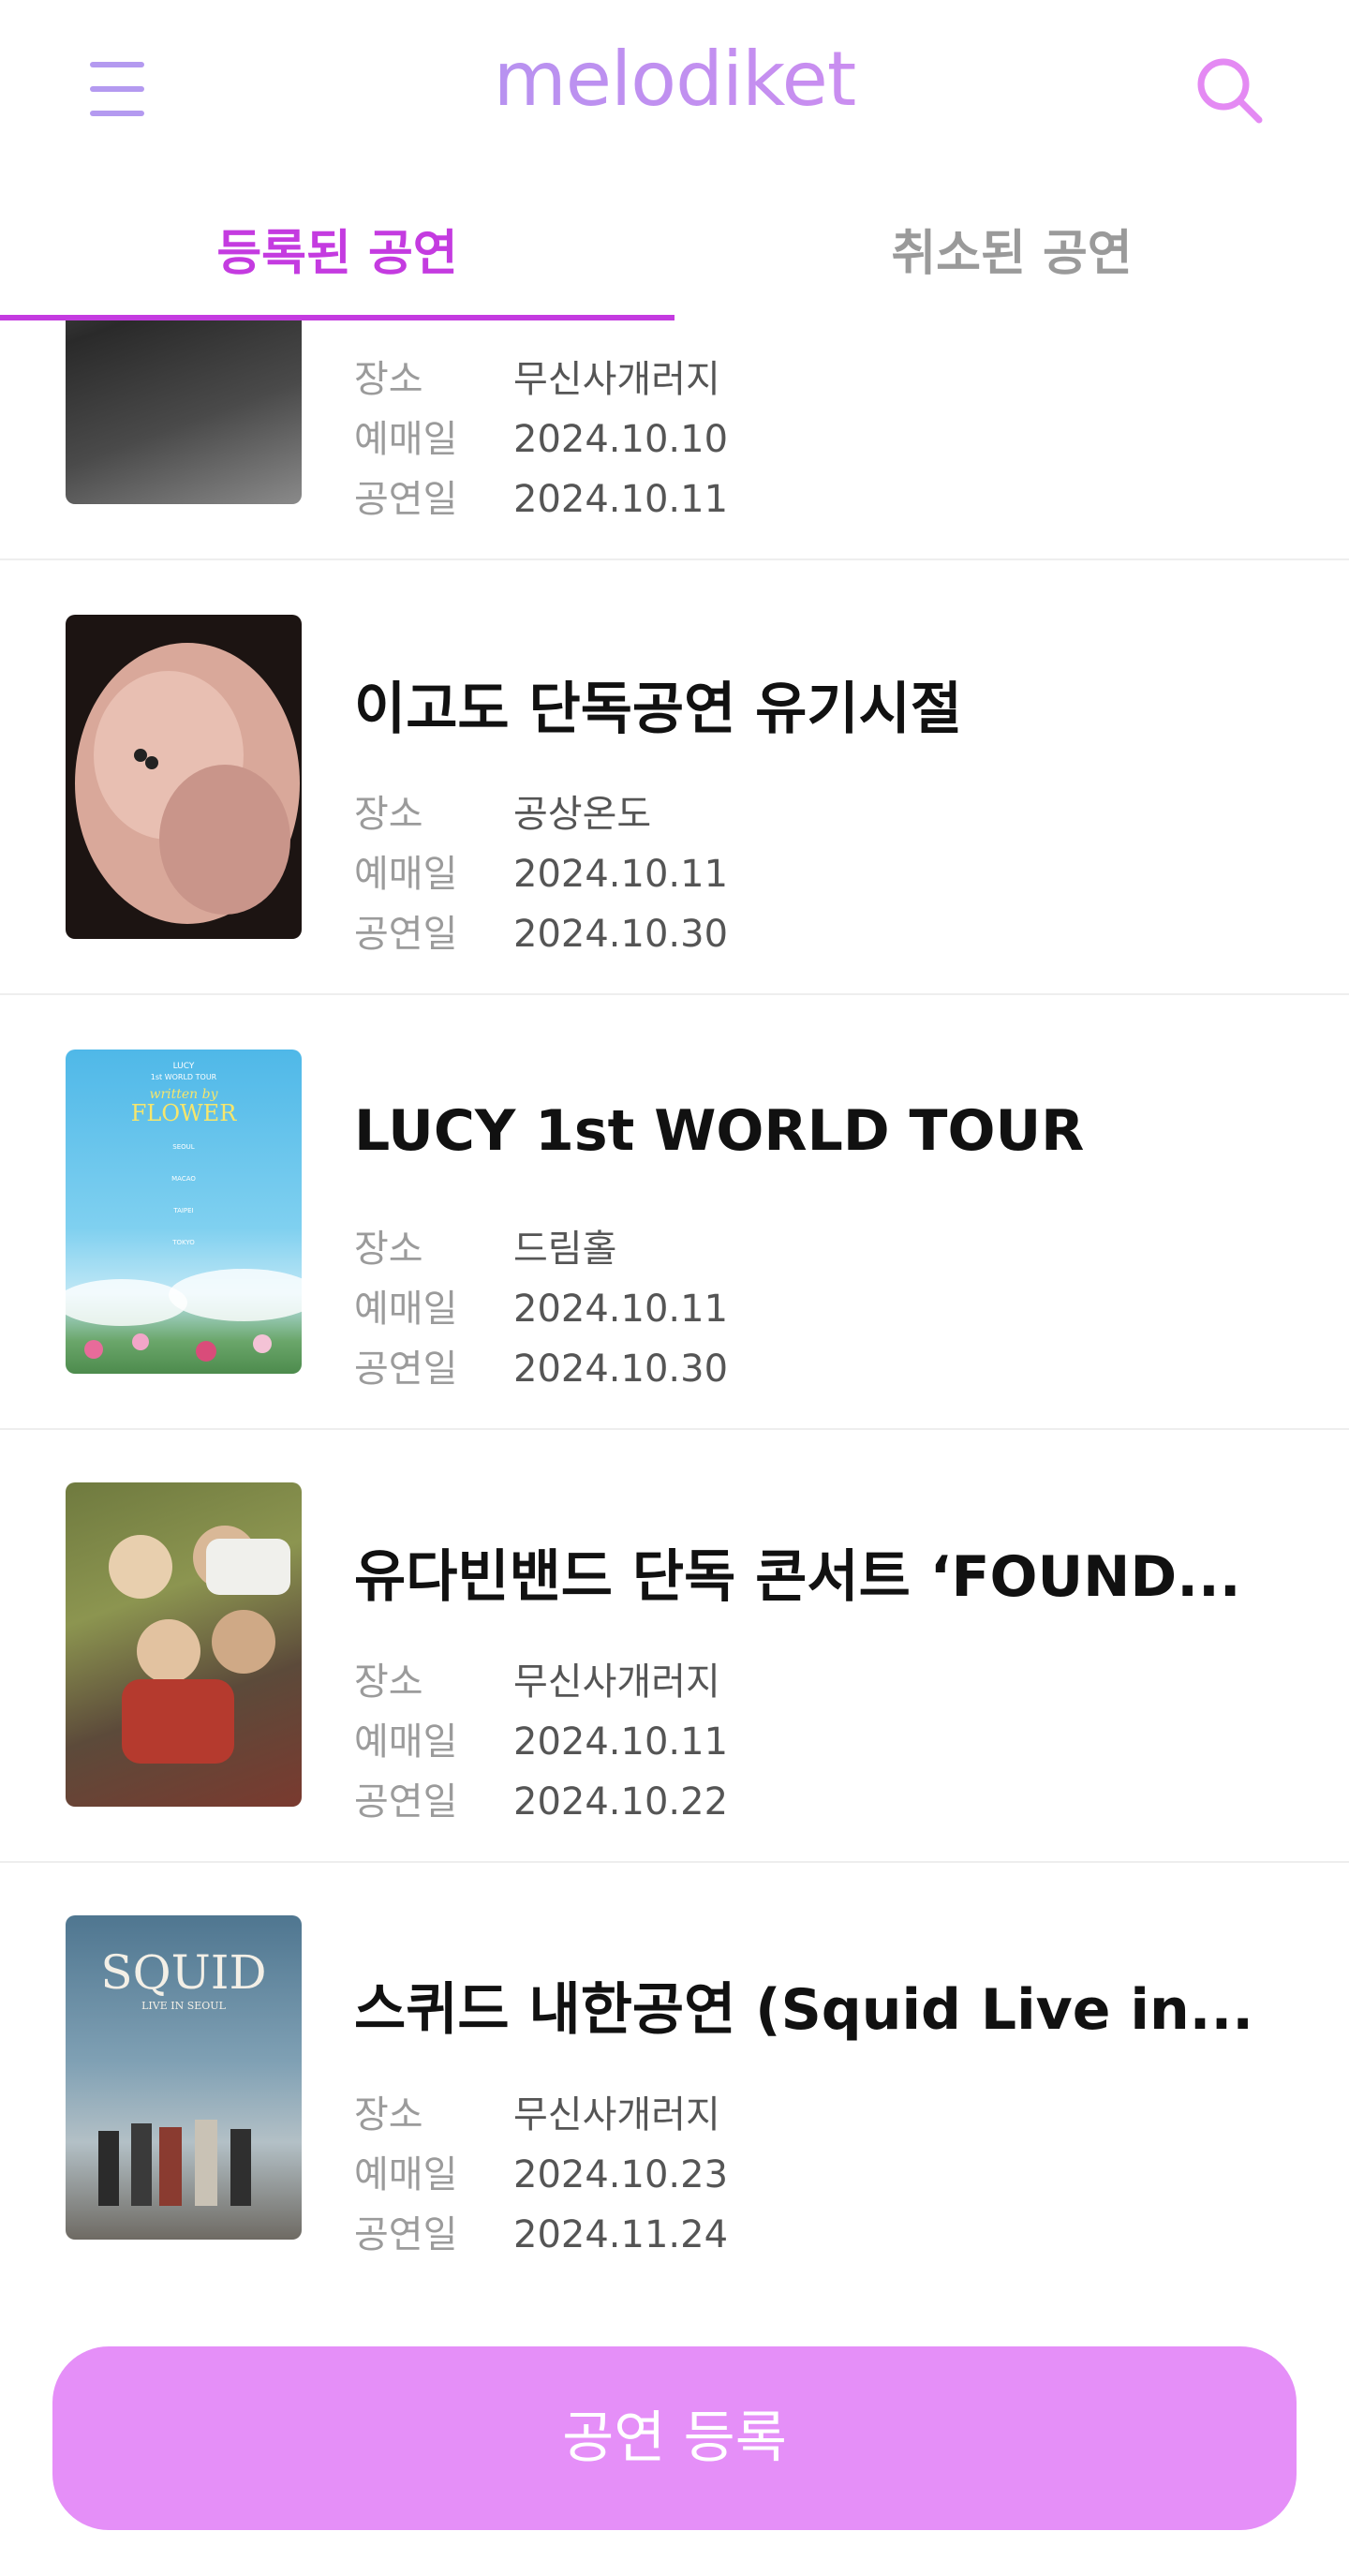  What do you see at coordinates (621, 2234) in the screenshot?
I see `show-date-value: 2024.11.24` at bounding box center [621, 2234].